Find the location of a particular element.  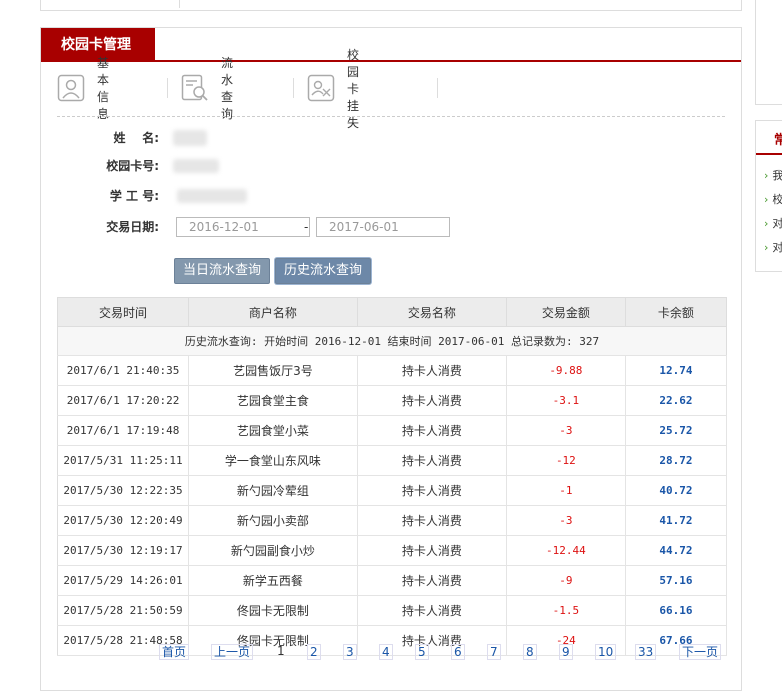

page-link: 6 is located at coordinates (458, 652).